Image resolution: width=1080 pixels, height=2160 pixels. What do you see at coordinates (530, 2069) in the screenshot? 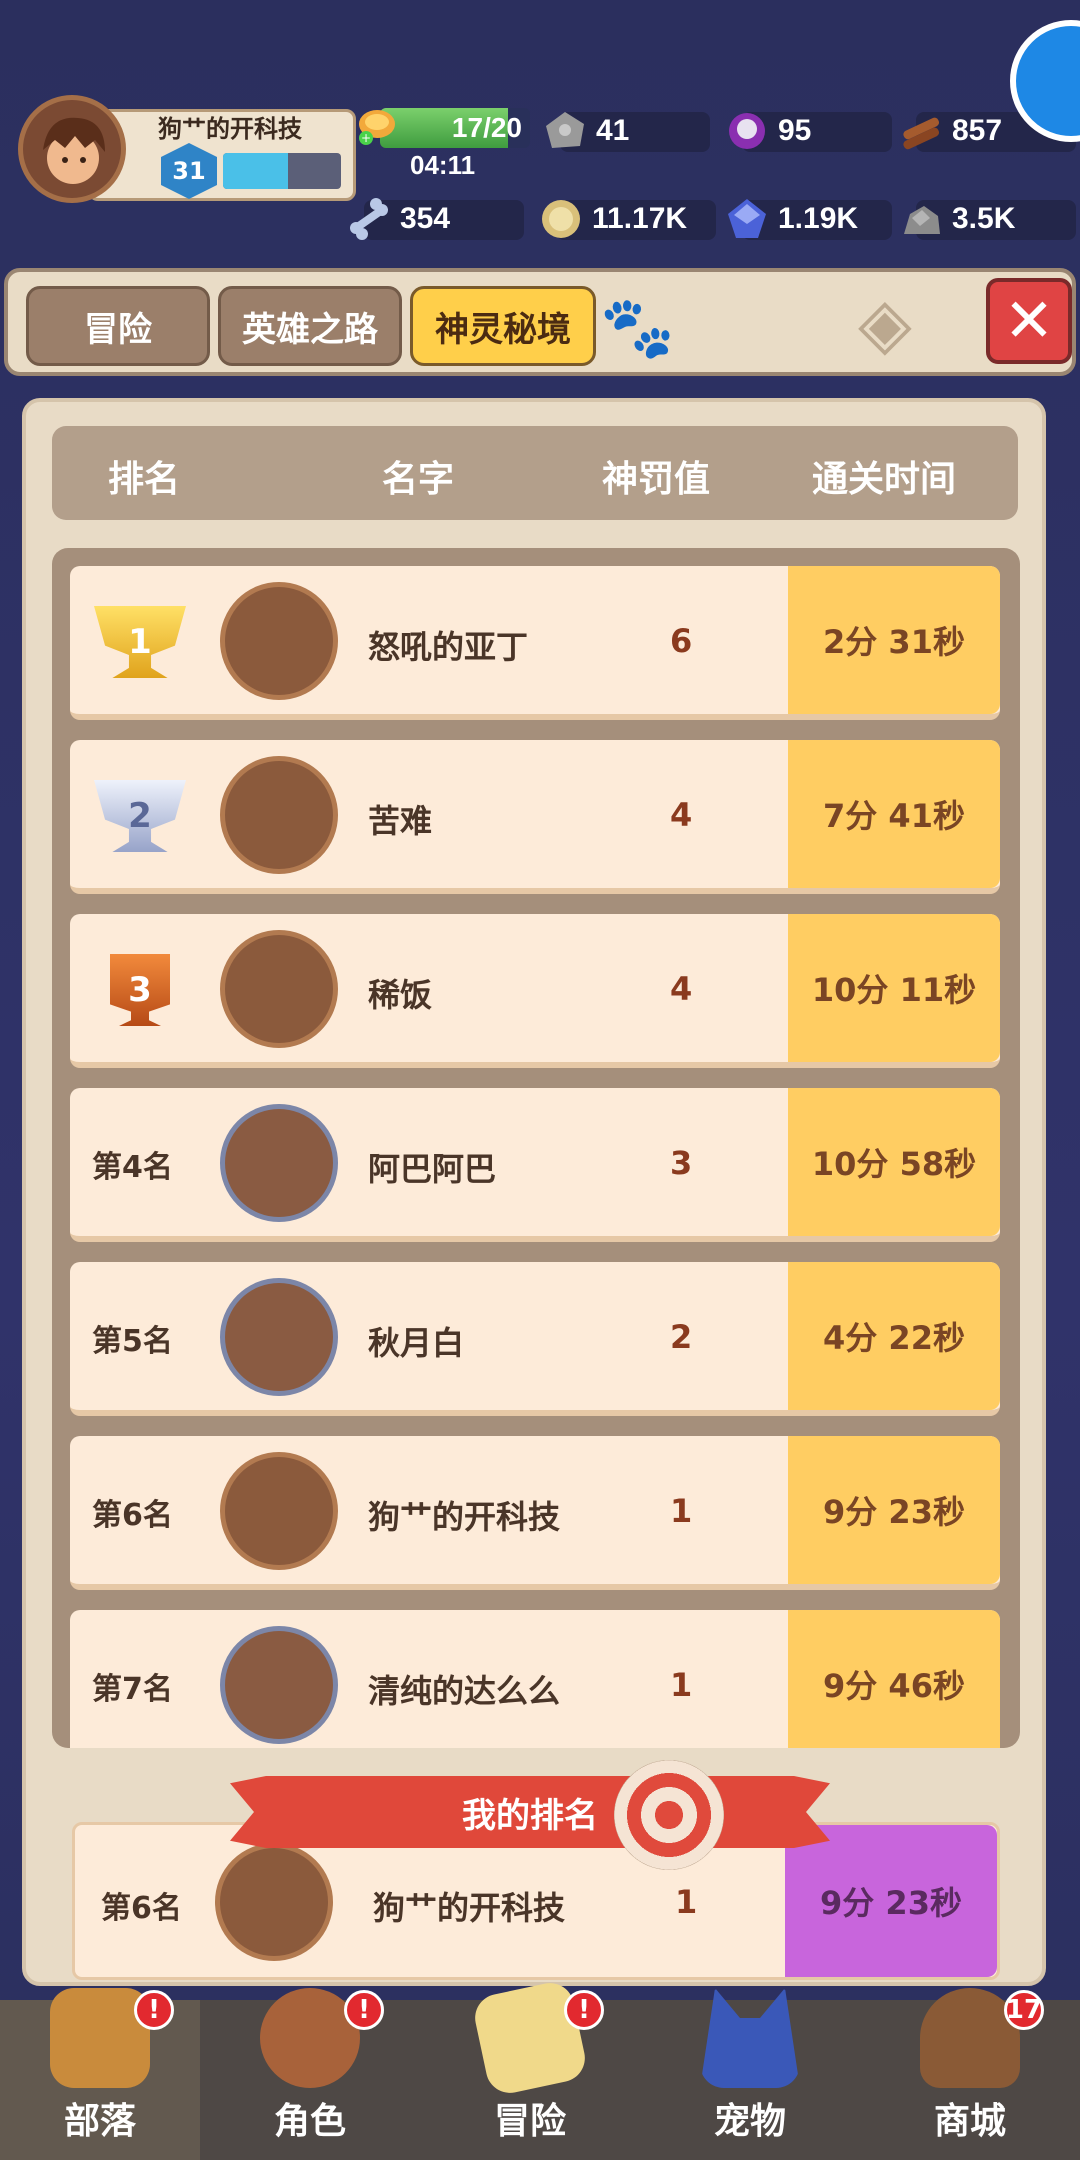
I see `nav-adventure: ! 冒险` at bounding box center [530, 2069].